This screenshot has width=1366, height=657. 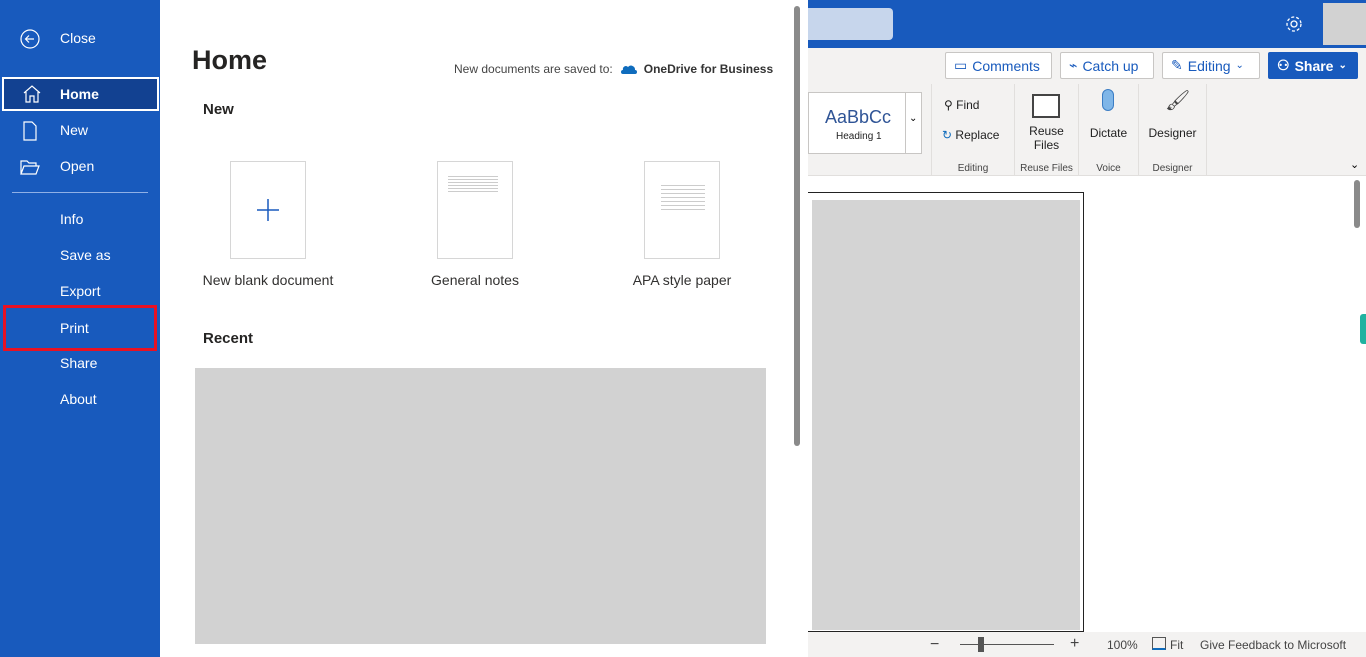 I want to click on group-label: Voice, so click(x=1108, y=168).